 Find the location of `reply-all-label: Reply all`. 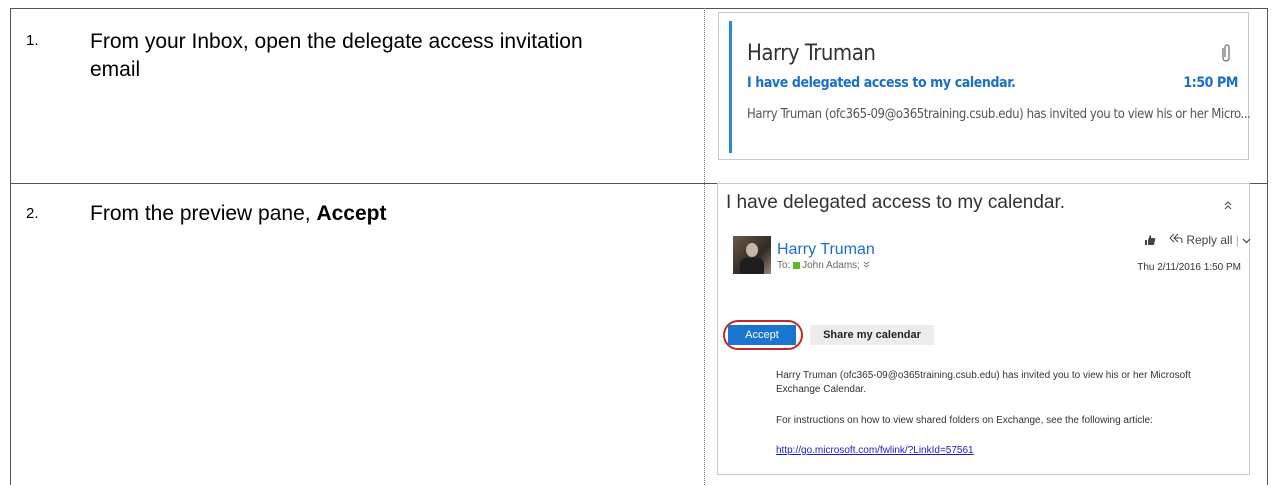

reply-all-label: Reply all is located at coordinates (1209, 240).